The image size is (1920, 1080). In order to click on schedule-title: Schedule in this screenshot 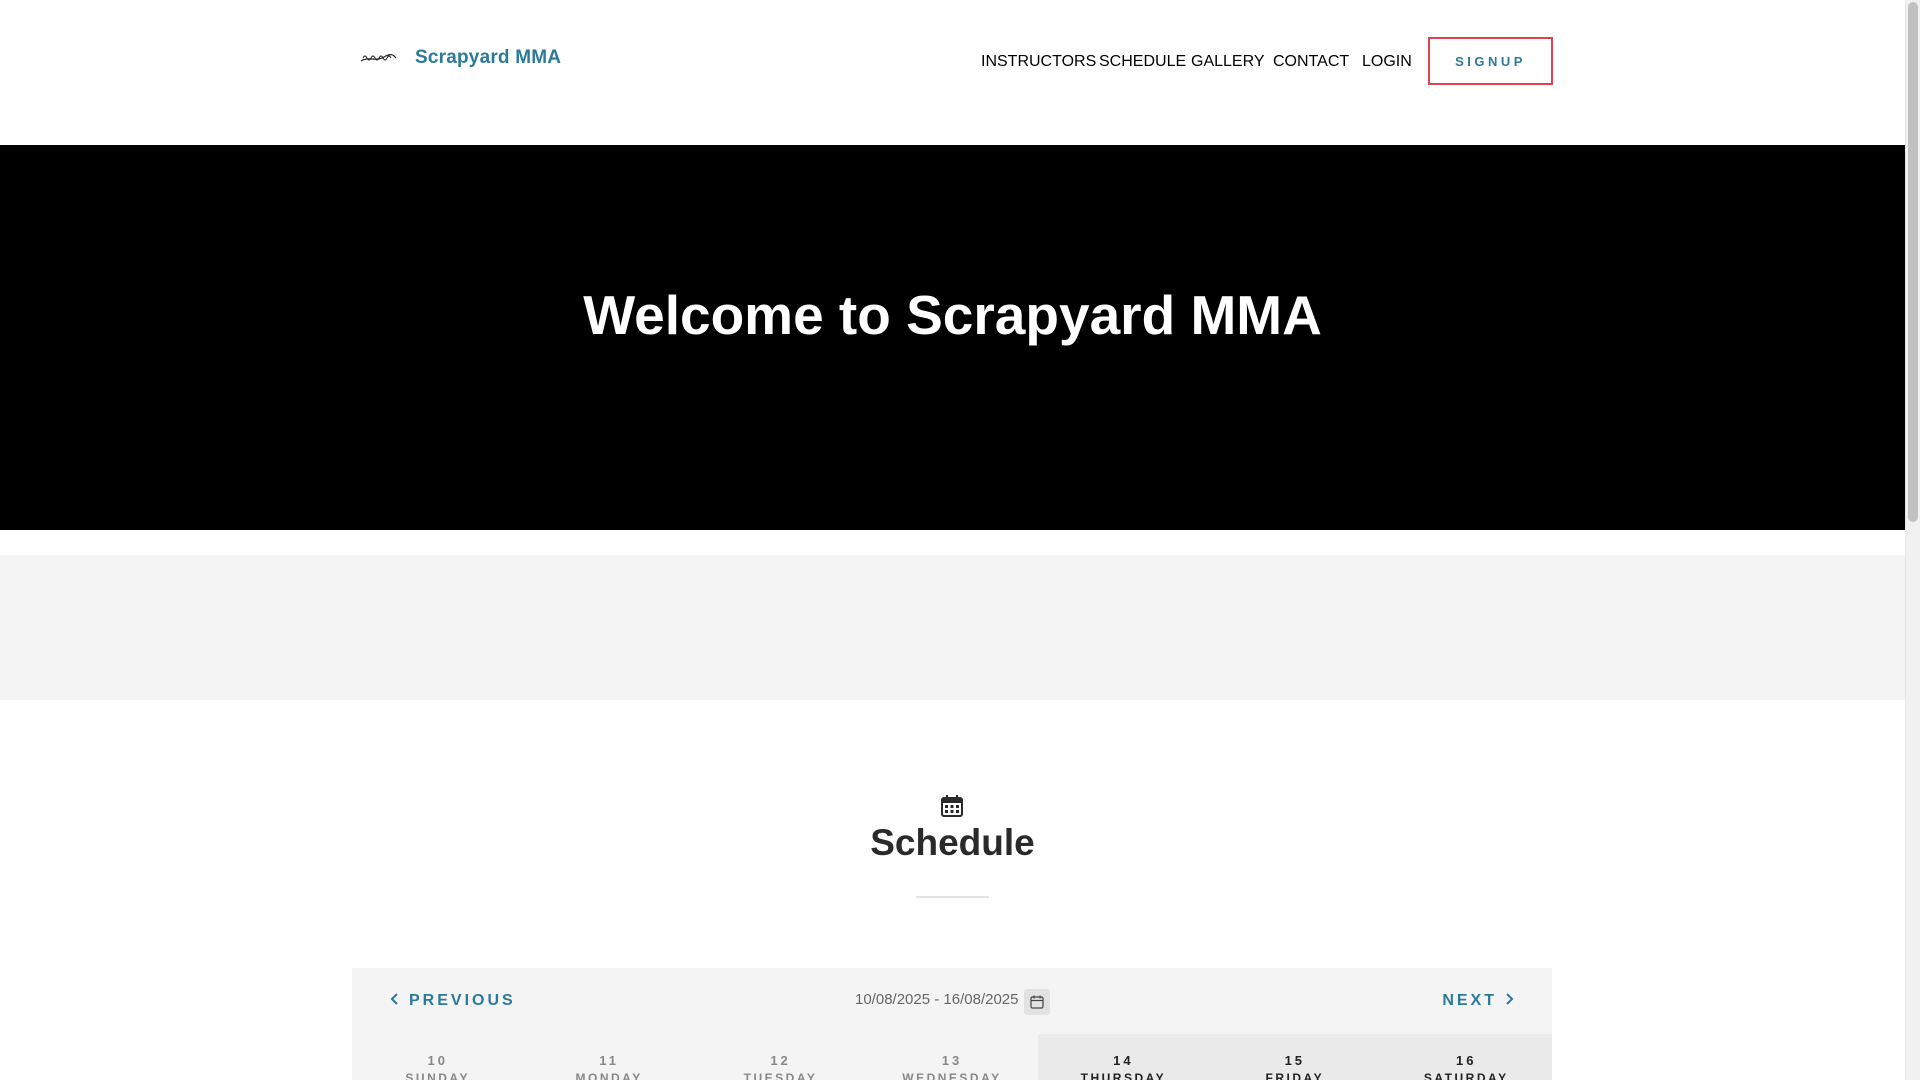, I will do `click(952, 842)`.